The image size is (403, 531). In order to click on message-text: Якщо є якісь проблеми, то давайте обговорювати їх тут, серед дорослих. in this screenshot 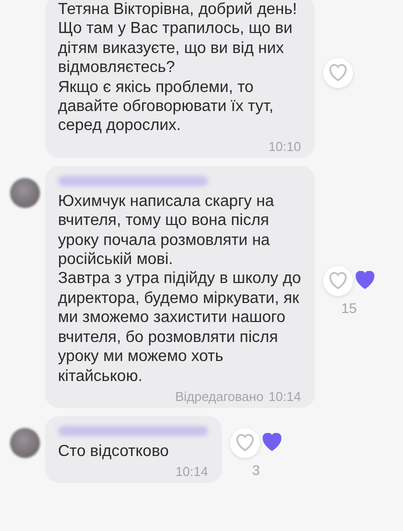, I will do `click(166, 107)`.